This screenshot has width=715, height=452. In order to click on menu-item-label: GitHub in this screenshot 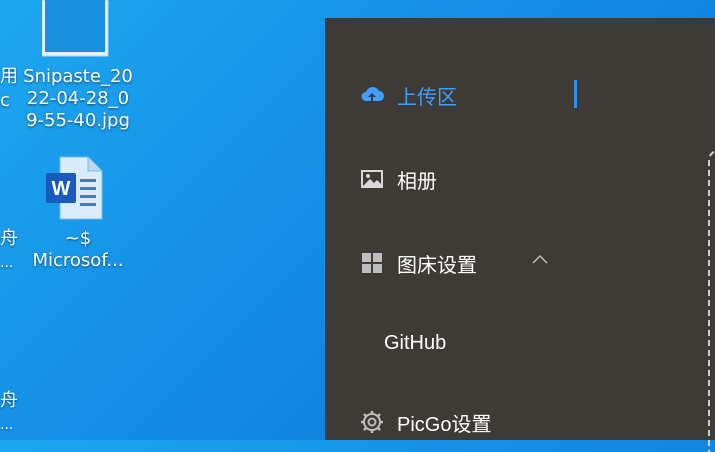, I will do `click(415, 342)`.